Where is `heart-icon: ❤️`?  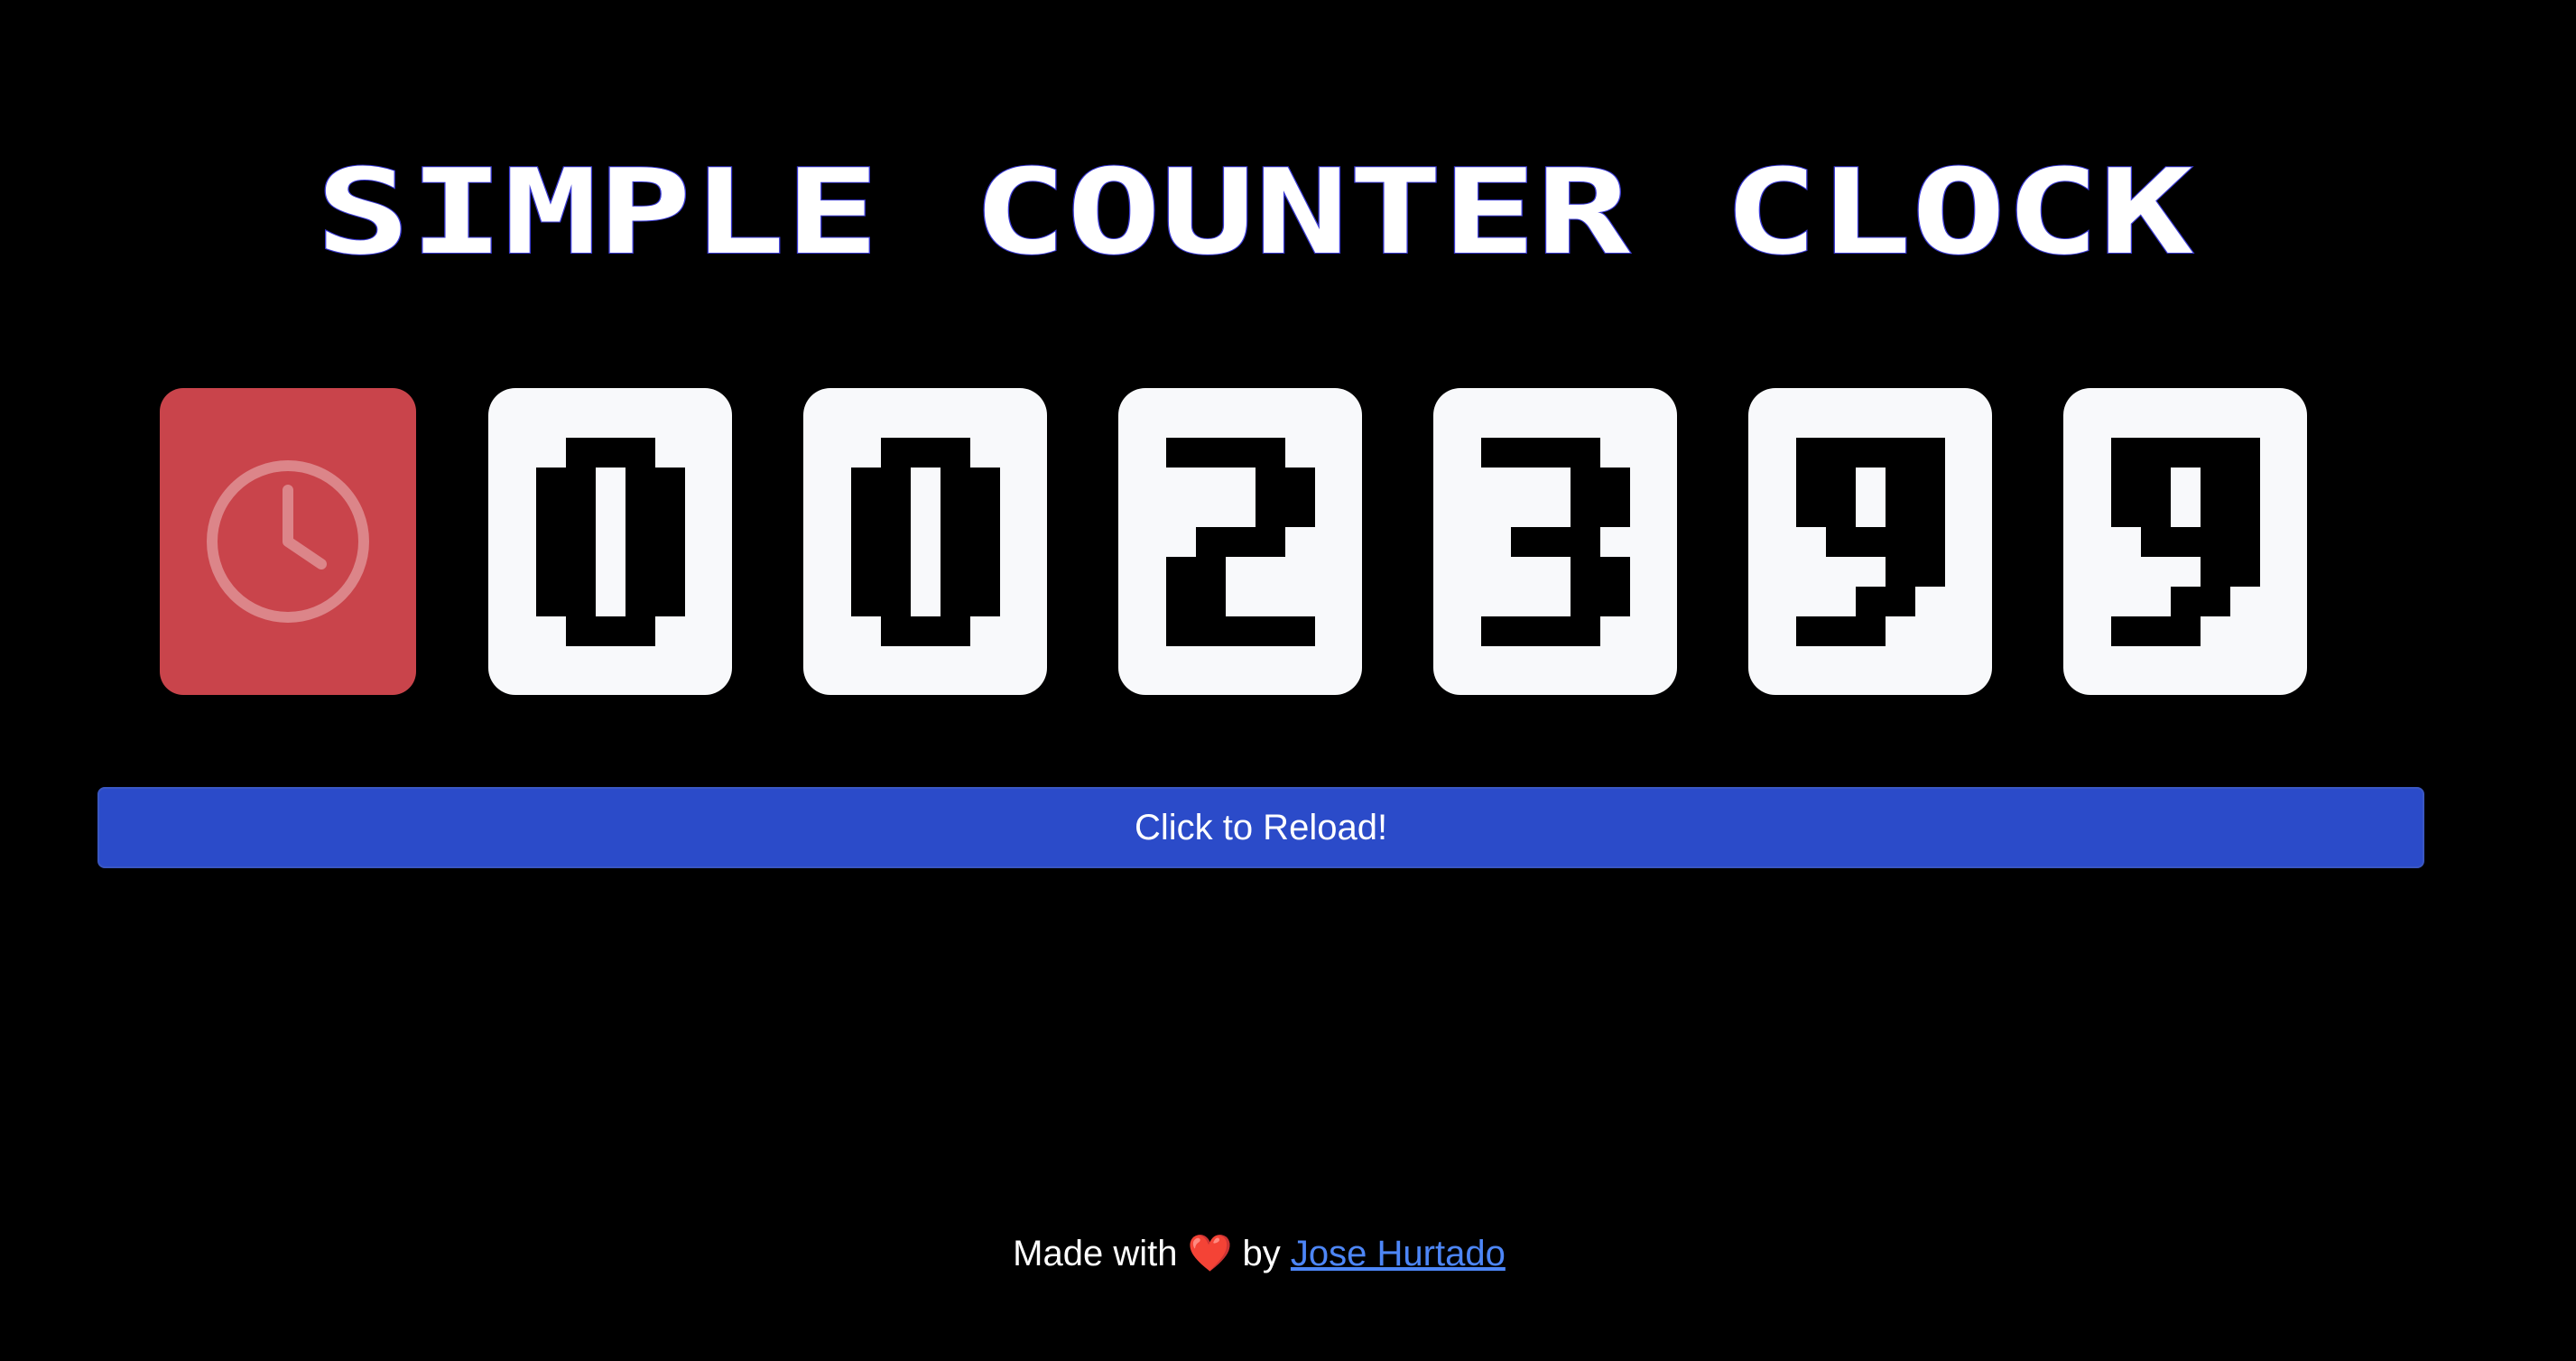
heart-icon: ❤️ is located at coordinates (1210, 1253).